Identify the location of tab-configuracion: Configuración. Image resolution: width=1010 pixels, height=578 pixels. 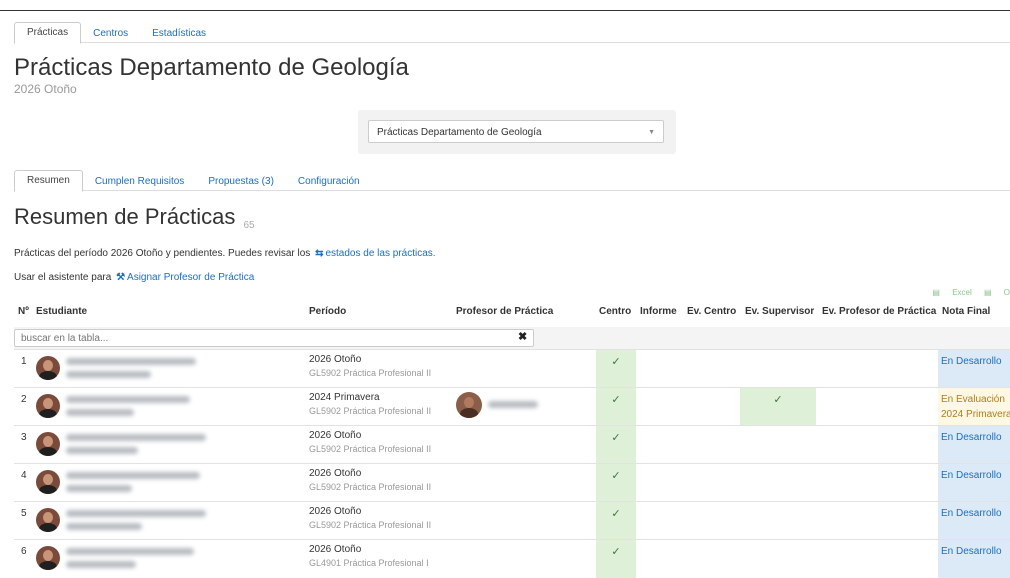
(329, 182).